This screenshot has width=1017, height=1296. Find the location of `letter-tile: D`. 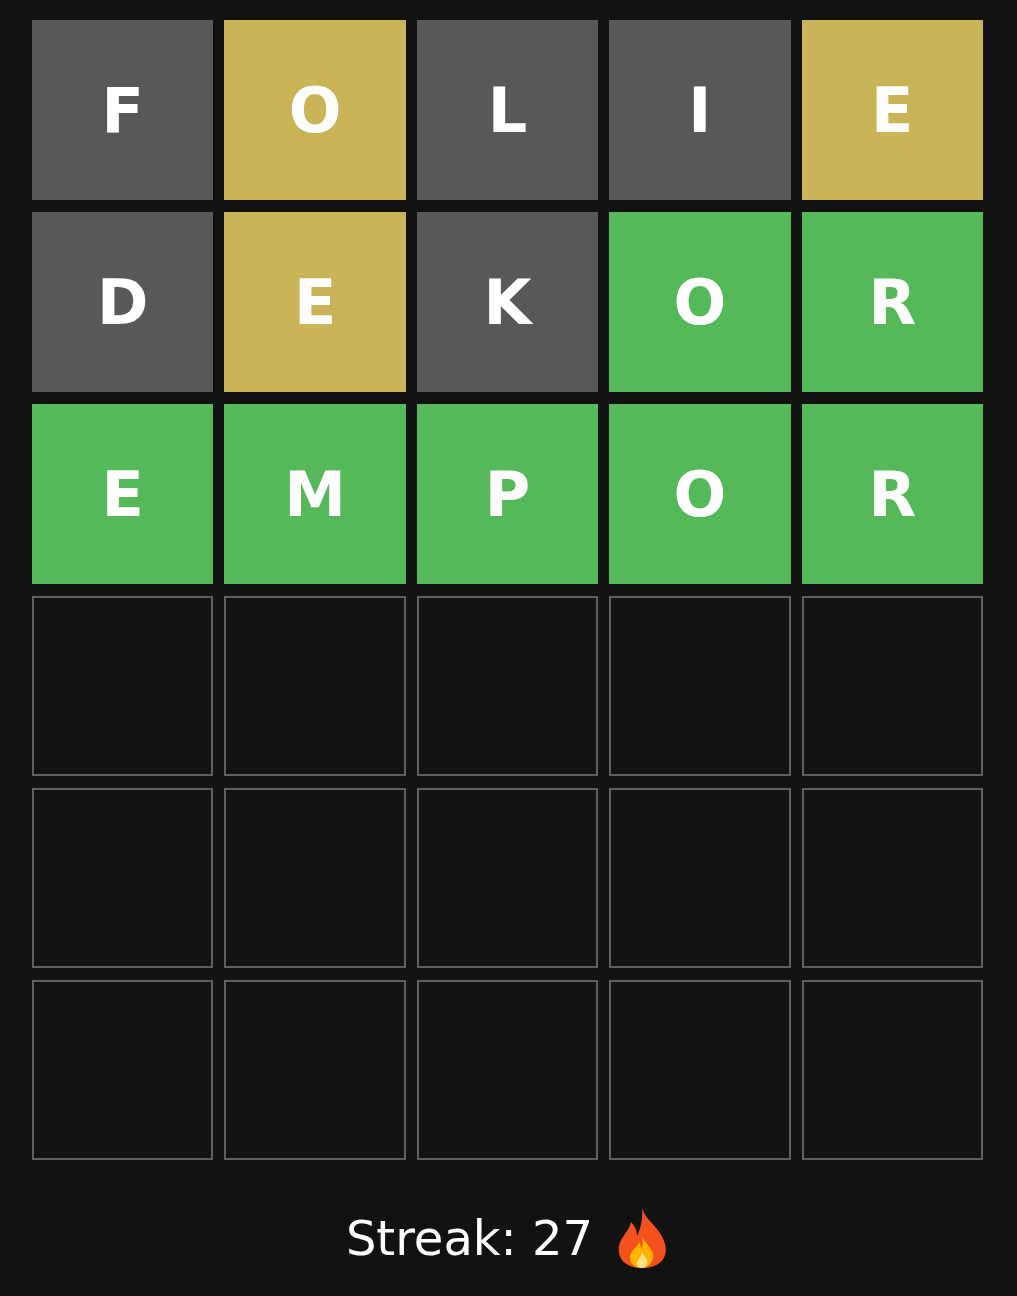

letter-tile: D is located at coordinates (123, 302).